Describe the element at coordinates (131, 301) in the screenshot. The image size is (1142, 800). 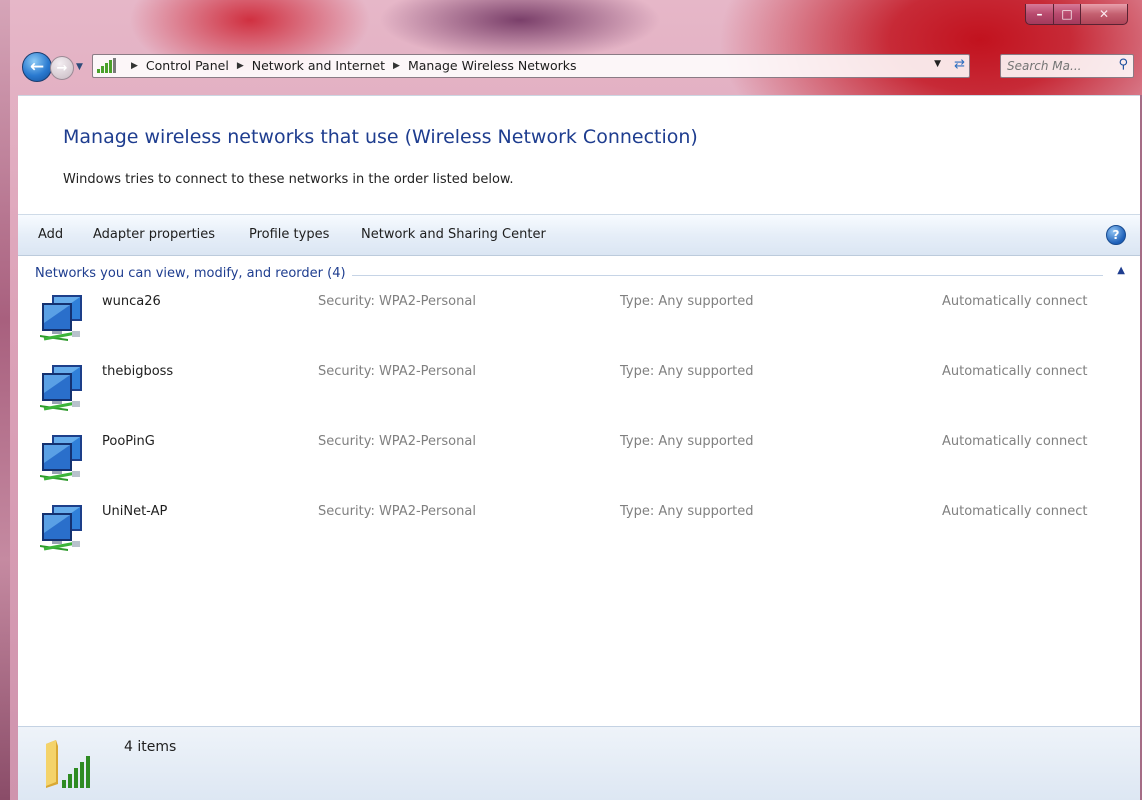
I see `network-name: wunca26` at that location.